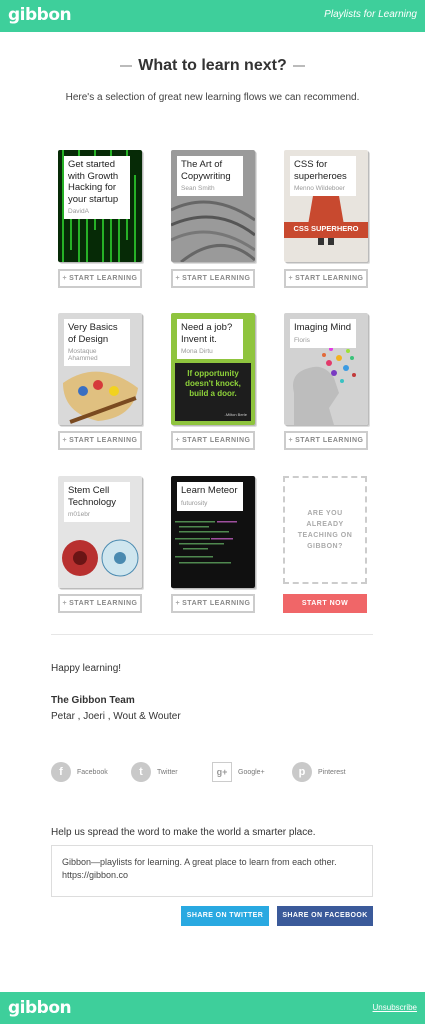 This screenshot has width=425, height=1024. I want to click on card-author: Floris, so click(302, 340).